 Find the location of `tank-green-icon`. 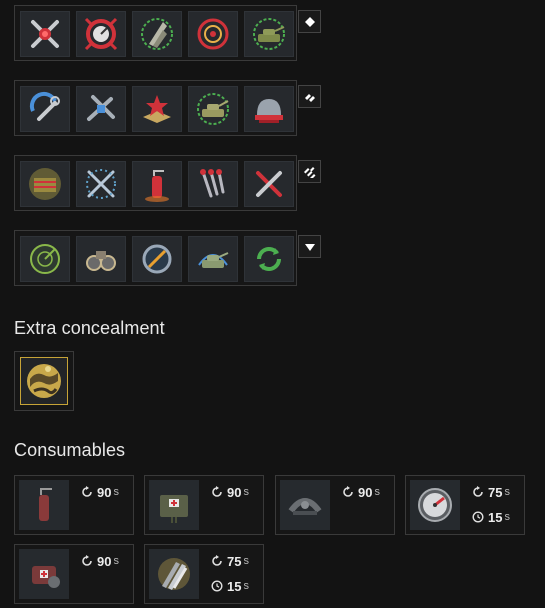

tank-green-icon is located at coordinates (213, 109).